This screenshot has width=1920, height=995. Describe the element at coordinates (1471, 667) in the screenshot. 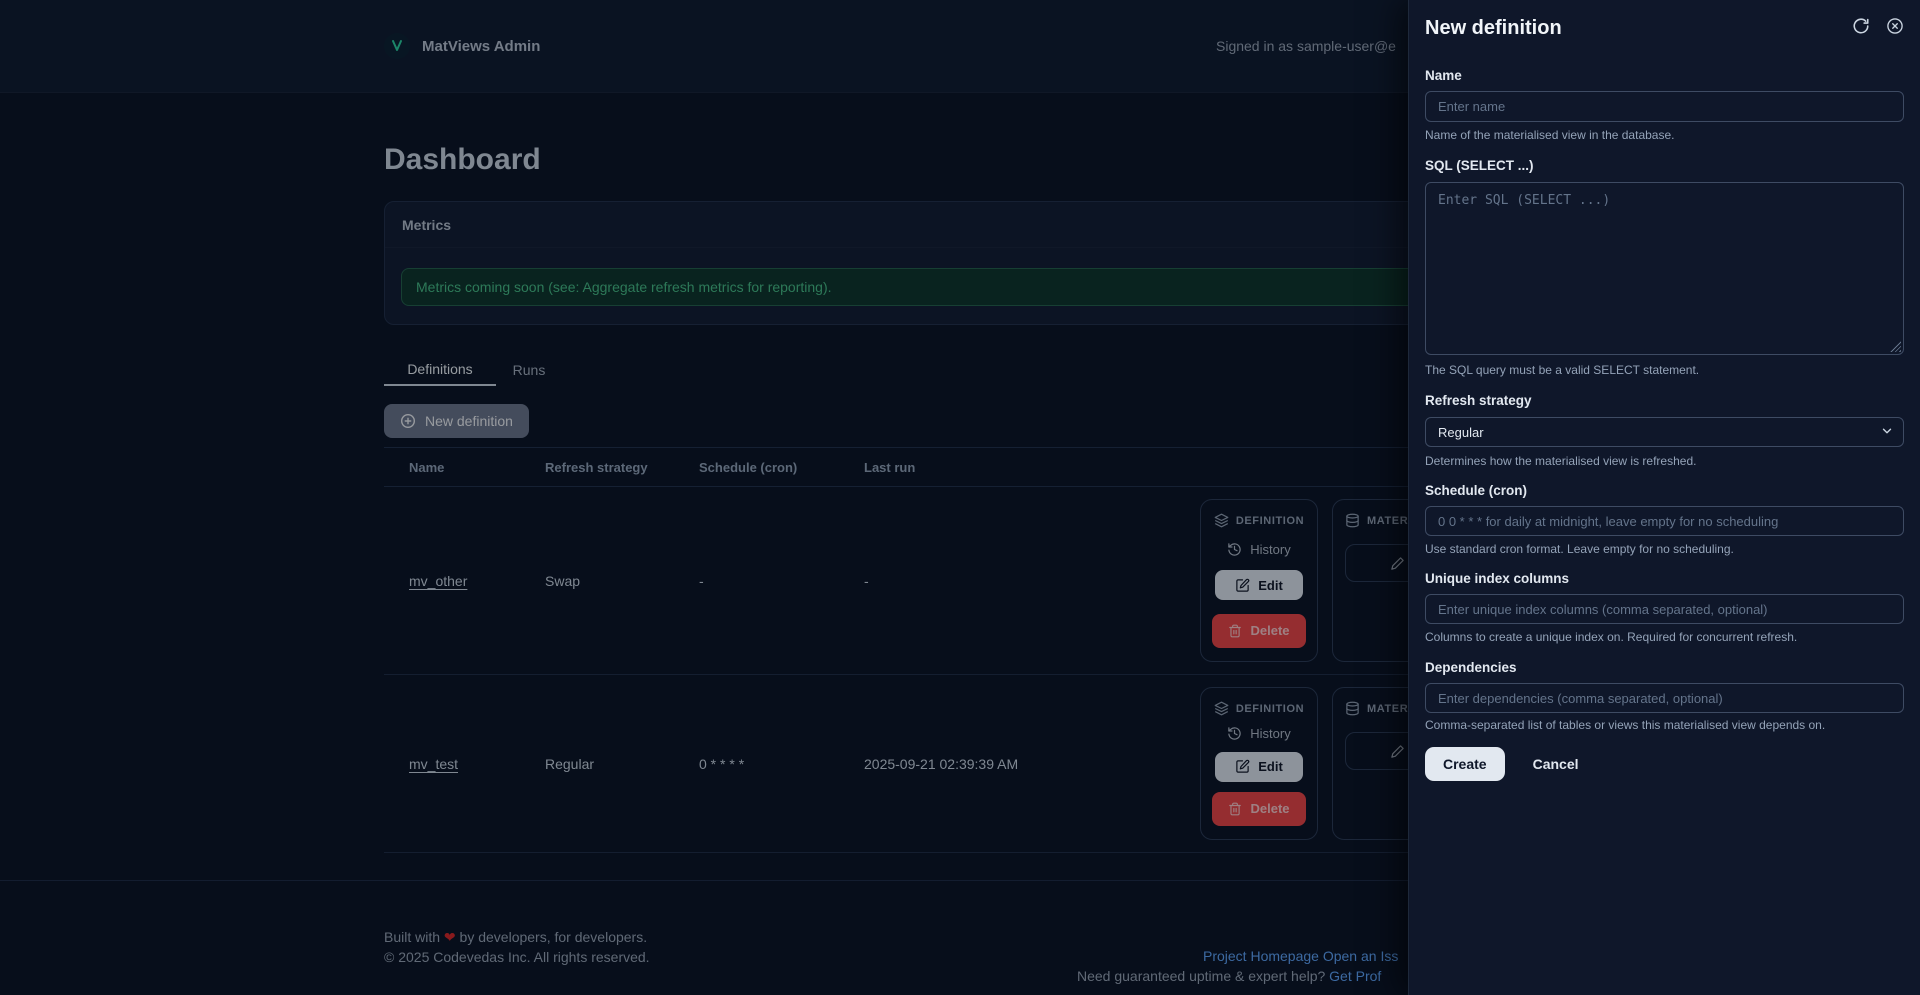

I see `dependencies-field-label: Dependencies` at that location.